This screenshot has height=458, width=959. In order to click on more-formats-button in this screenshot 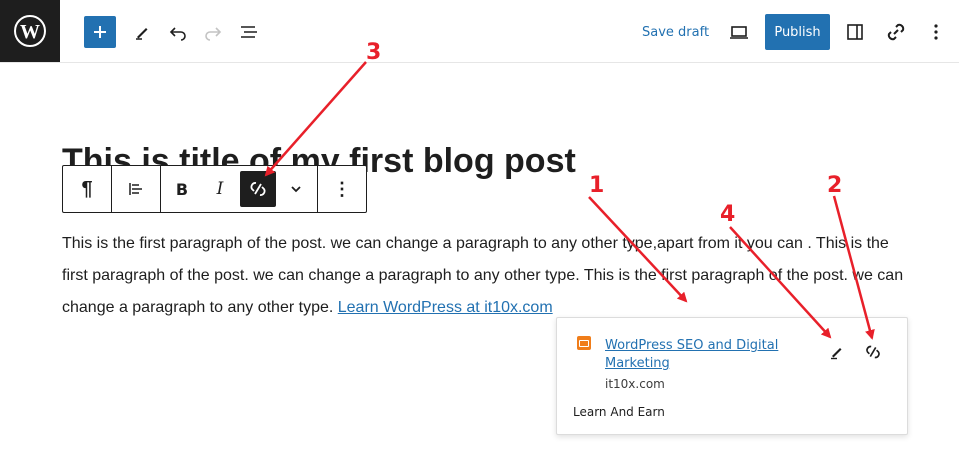, I will do `click(296, 189)`.